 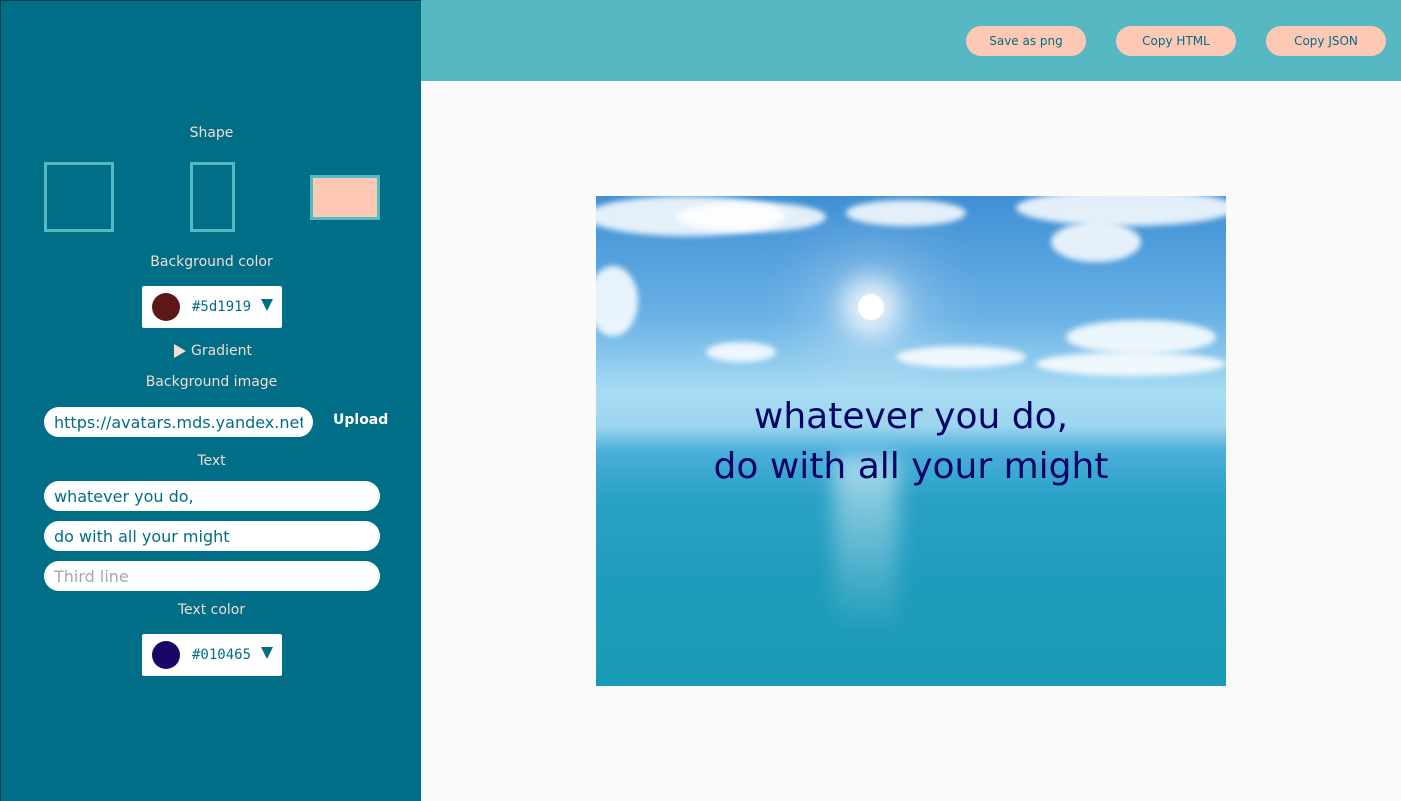 What do you see at coordinates (211, 262) in the screenshot?
I see `background-color-label: Background color` at bounding box center [211, 262].